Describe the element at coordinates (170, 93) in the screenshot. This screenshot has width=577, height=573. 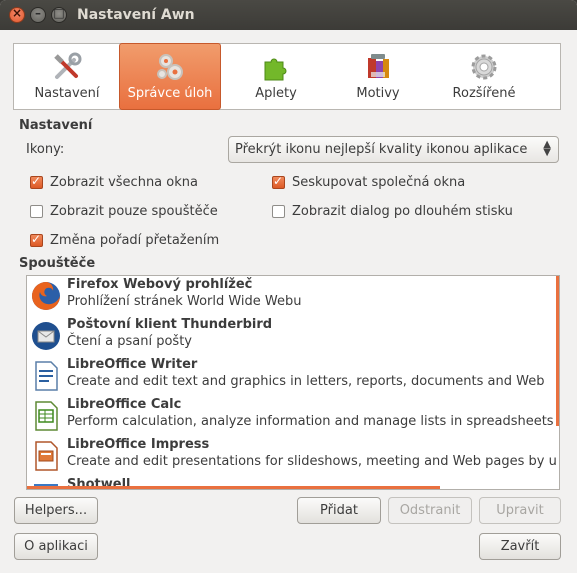
I see `tab-label: Správce úloh` at that location.